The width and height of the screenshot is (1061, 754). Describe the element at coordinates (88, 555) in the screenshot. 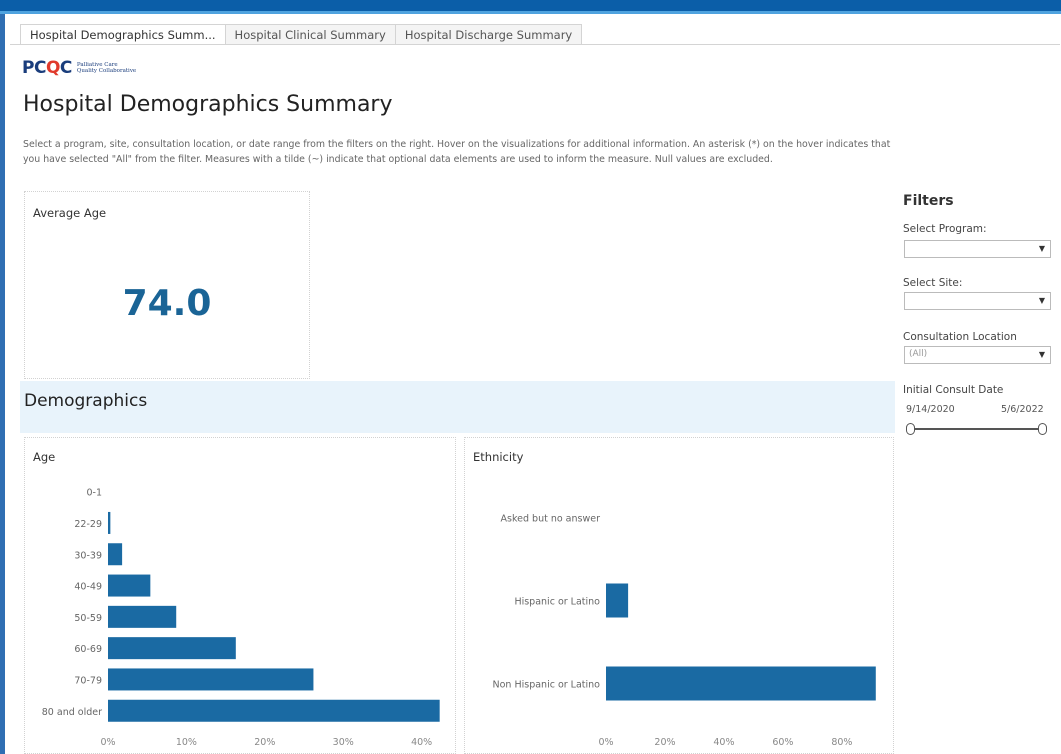

I see `category-label: 30-39` at that location.